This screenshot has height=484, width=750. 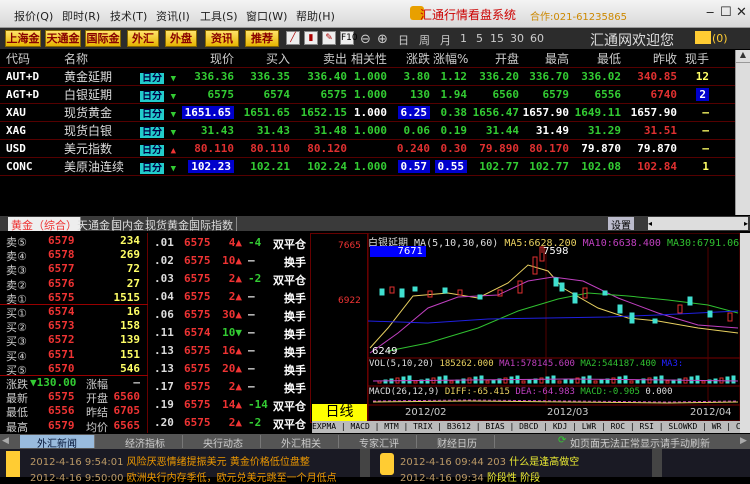 I want to click on book-row: 卖③ 6577 72, so click(x=74, y=269).